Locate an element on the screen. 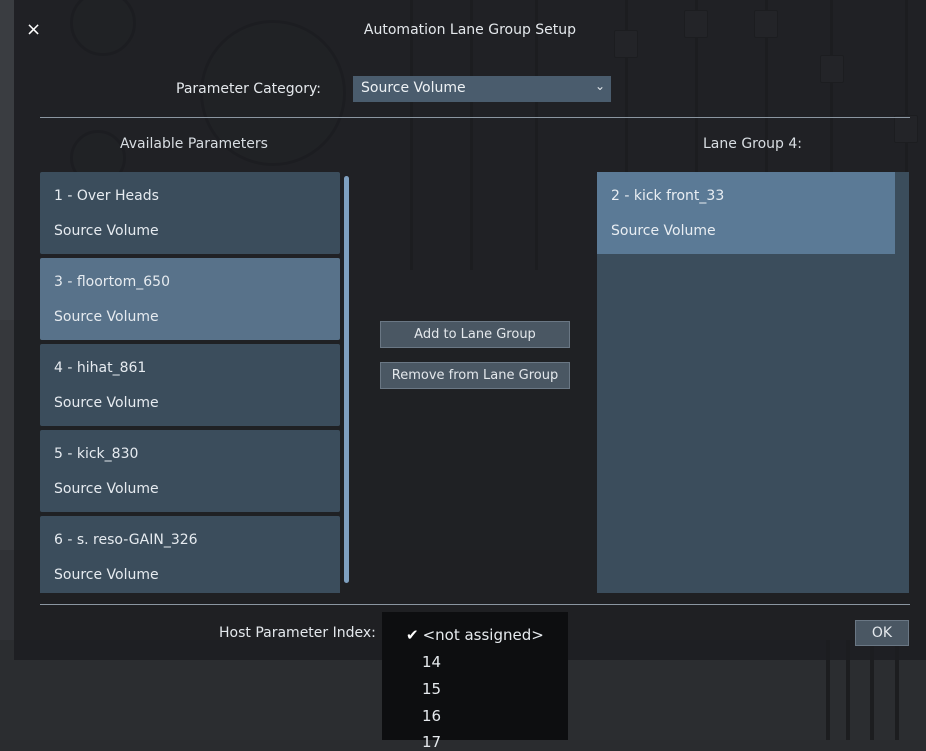  dropdown-option-selected: ✔ <not assigned> is located at coordinates (475, 635).